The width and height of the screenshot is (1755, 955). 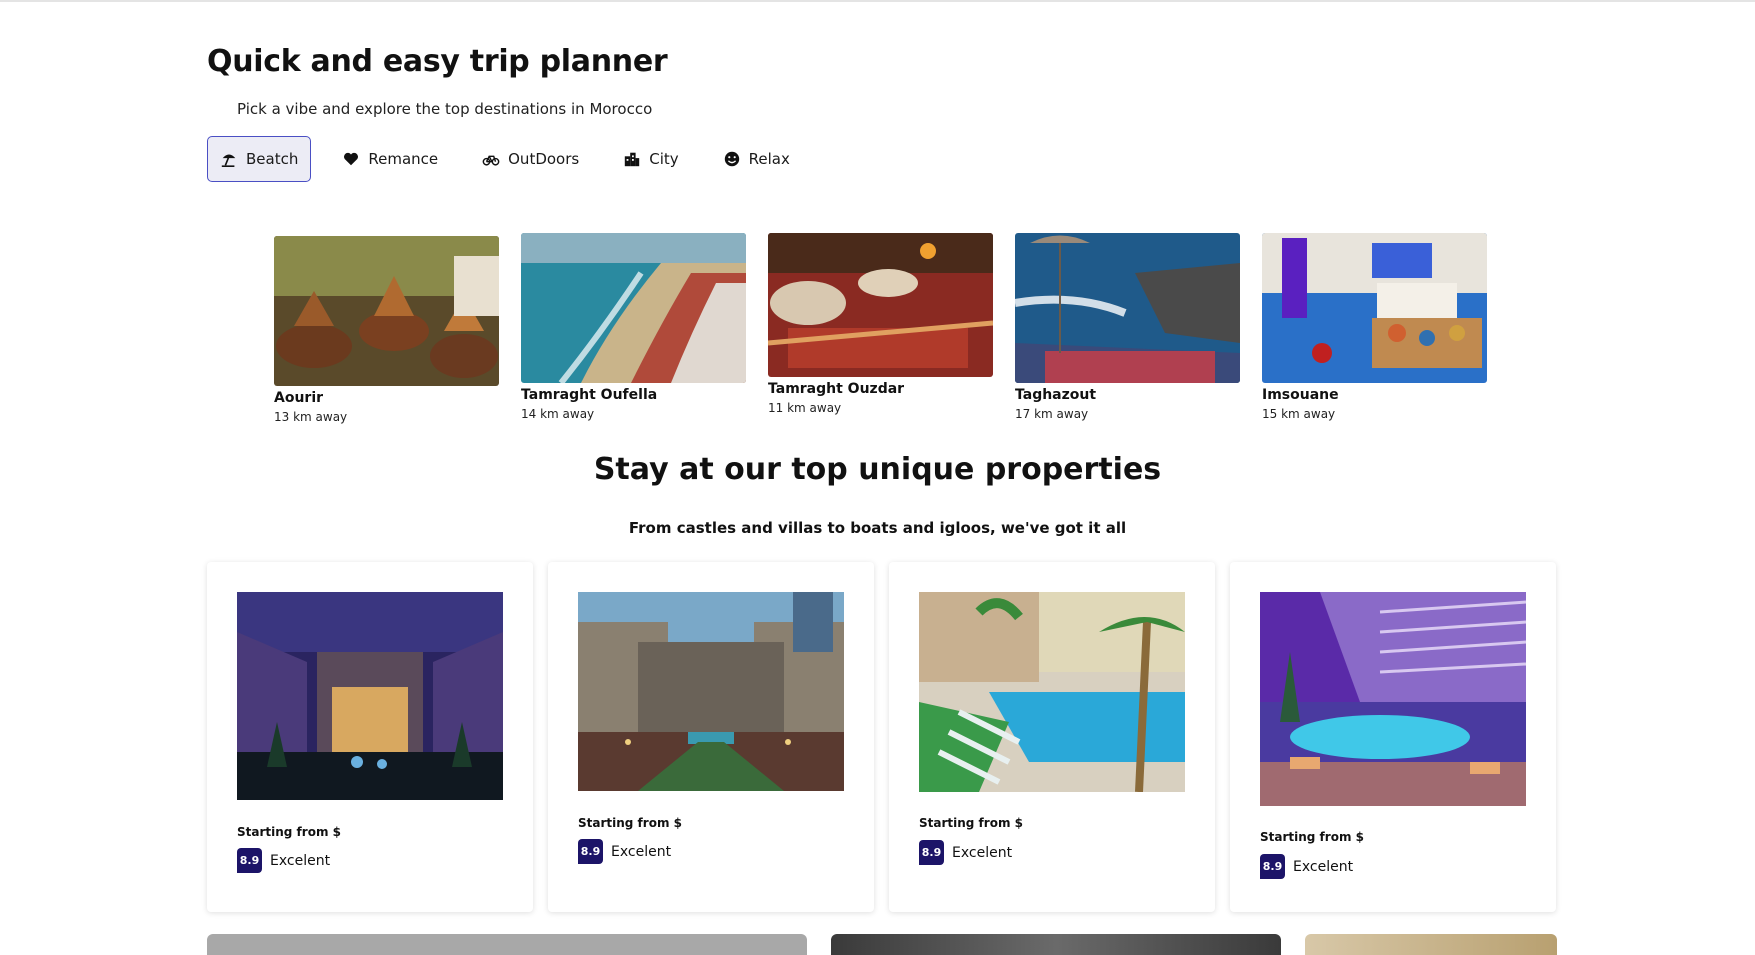 I want to click on tab-remance: Remance, so click(x=390, y=159).